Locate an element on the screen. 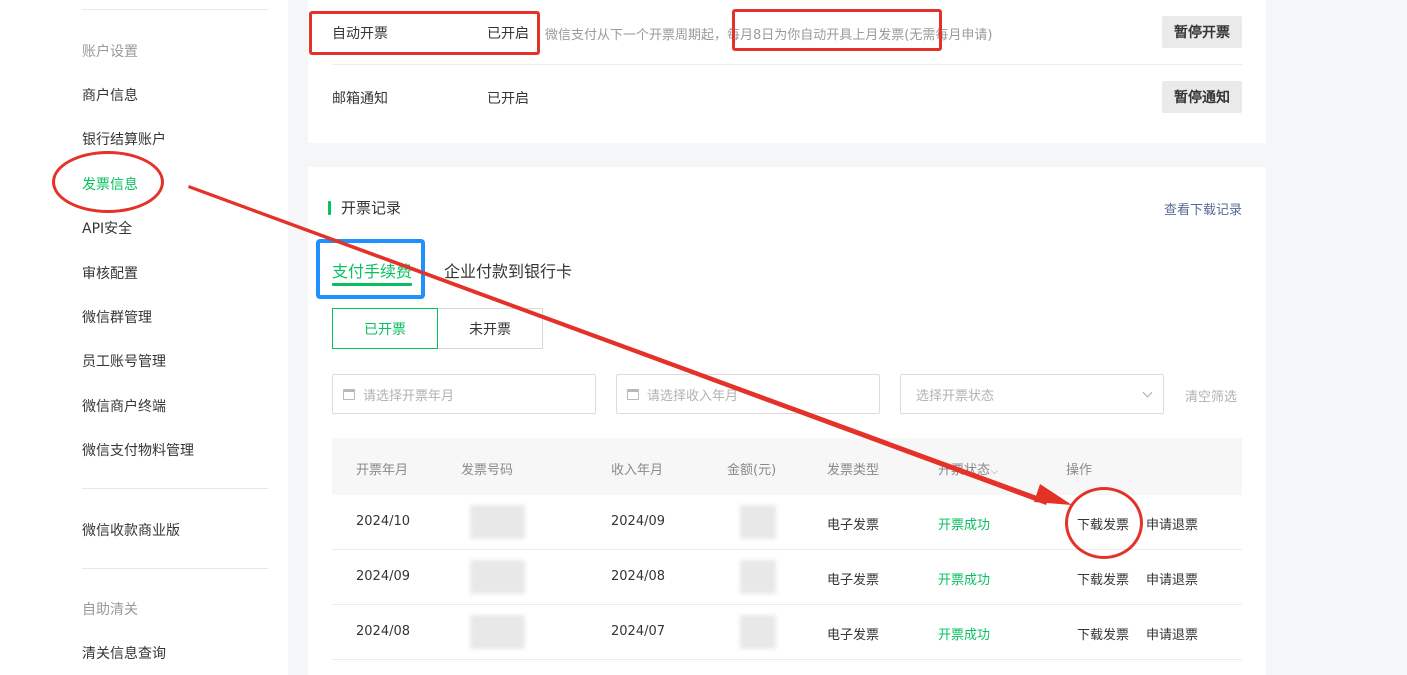 The image size is (1407, 675). cell-invoice-month: 2024/08 is located at coordinates (383, 631).